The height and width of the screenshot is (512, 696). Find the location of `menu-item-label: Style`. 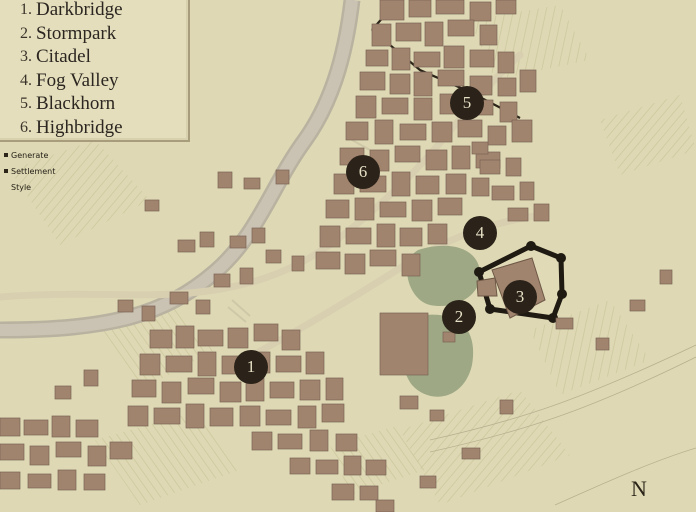

menu-item-label: Style is located at coordinates (21, 187).